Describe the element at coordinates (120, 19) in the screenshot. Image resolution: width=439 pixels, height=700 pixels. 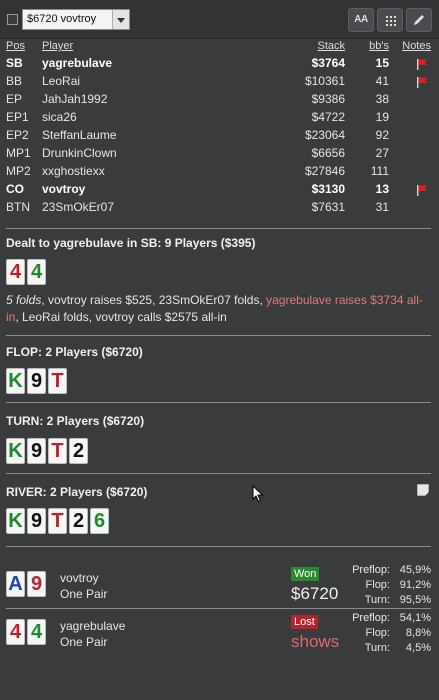
I see `chevron-down-icon` at that location.